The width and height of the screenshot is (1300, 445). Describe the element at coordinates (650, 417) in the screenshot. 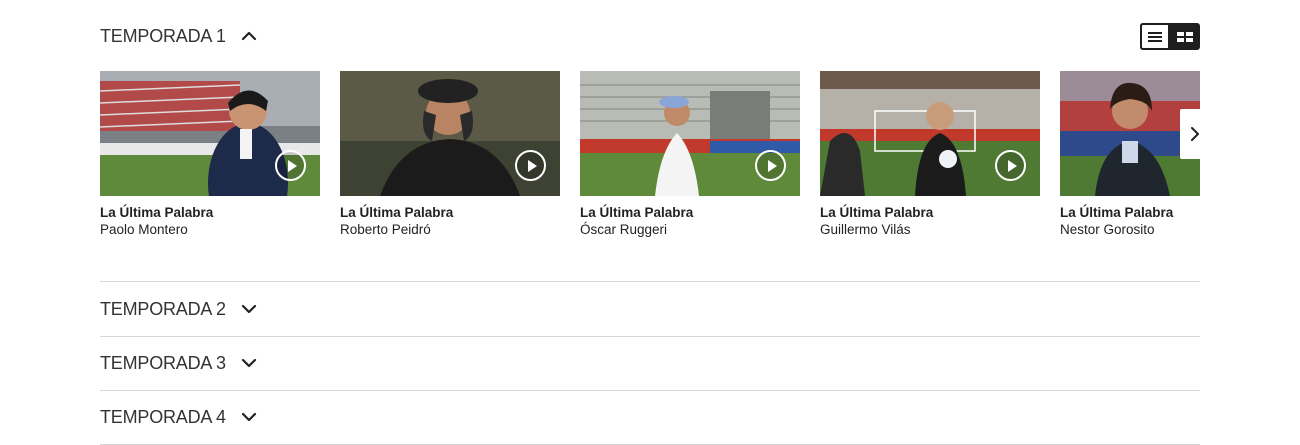

I see `season-4-header: TEMPORADA 4` at that location.